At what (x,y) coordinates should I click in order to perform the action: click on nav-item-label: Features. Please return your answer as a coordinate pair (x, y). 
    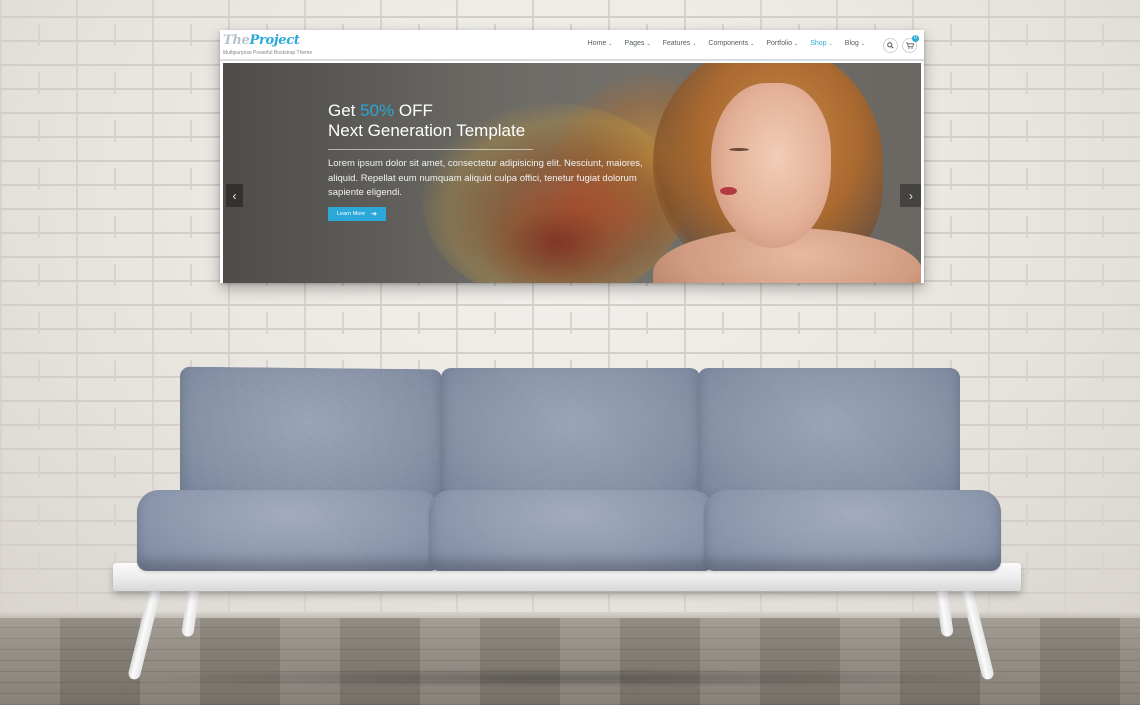
    Looking at the image, I should click on (676, 43).